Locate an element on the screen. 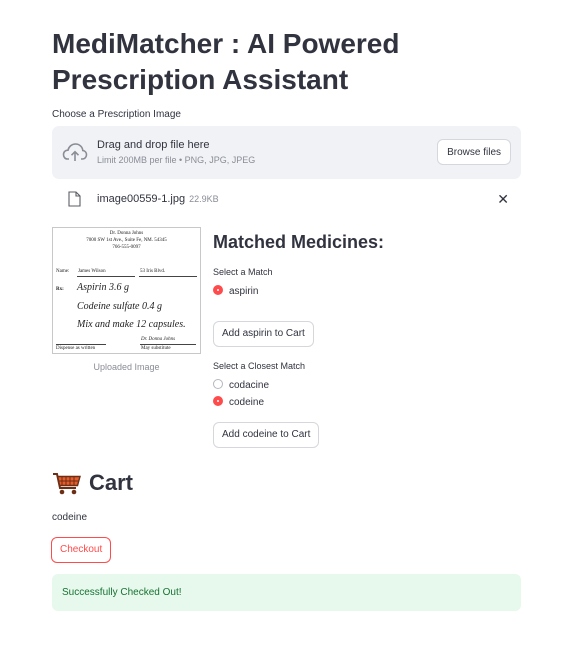  image-caption: Uploaded Image is located at coordinates (126, 367).